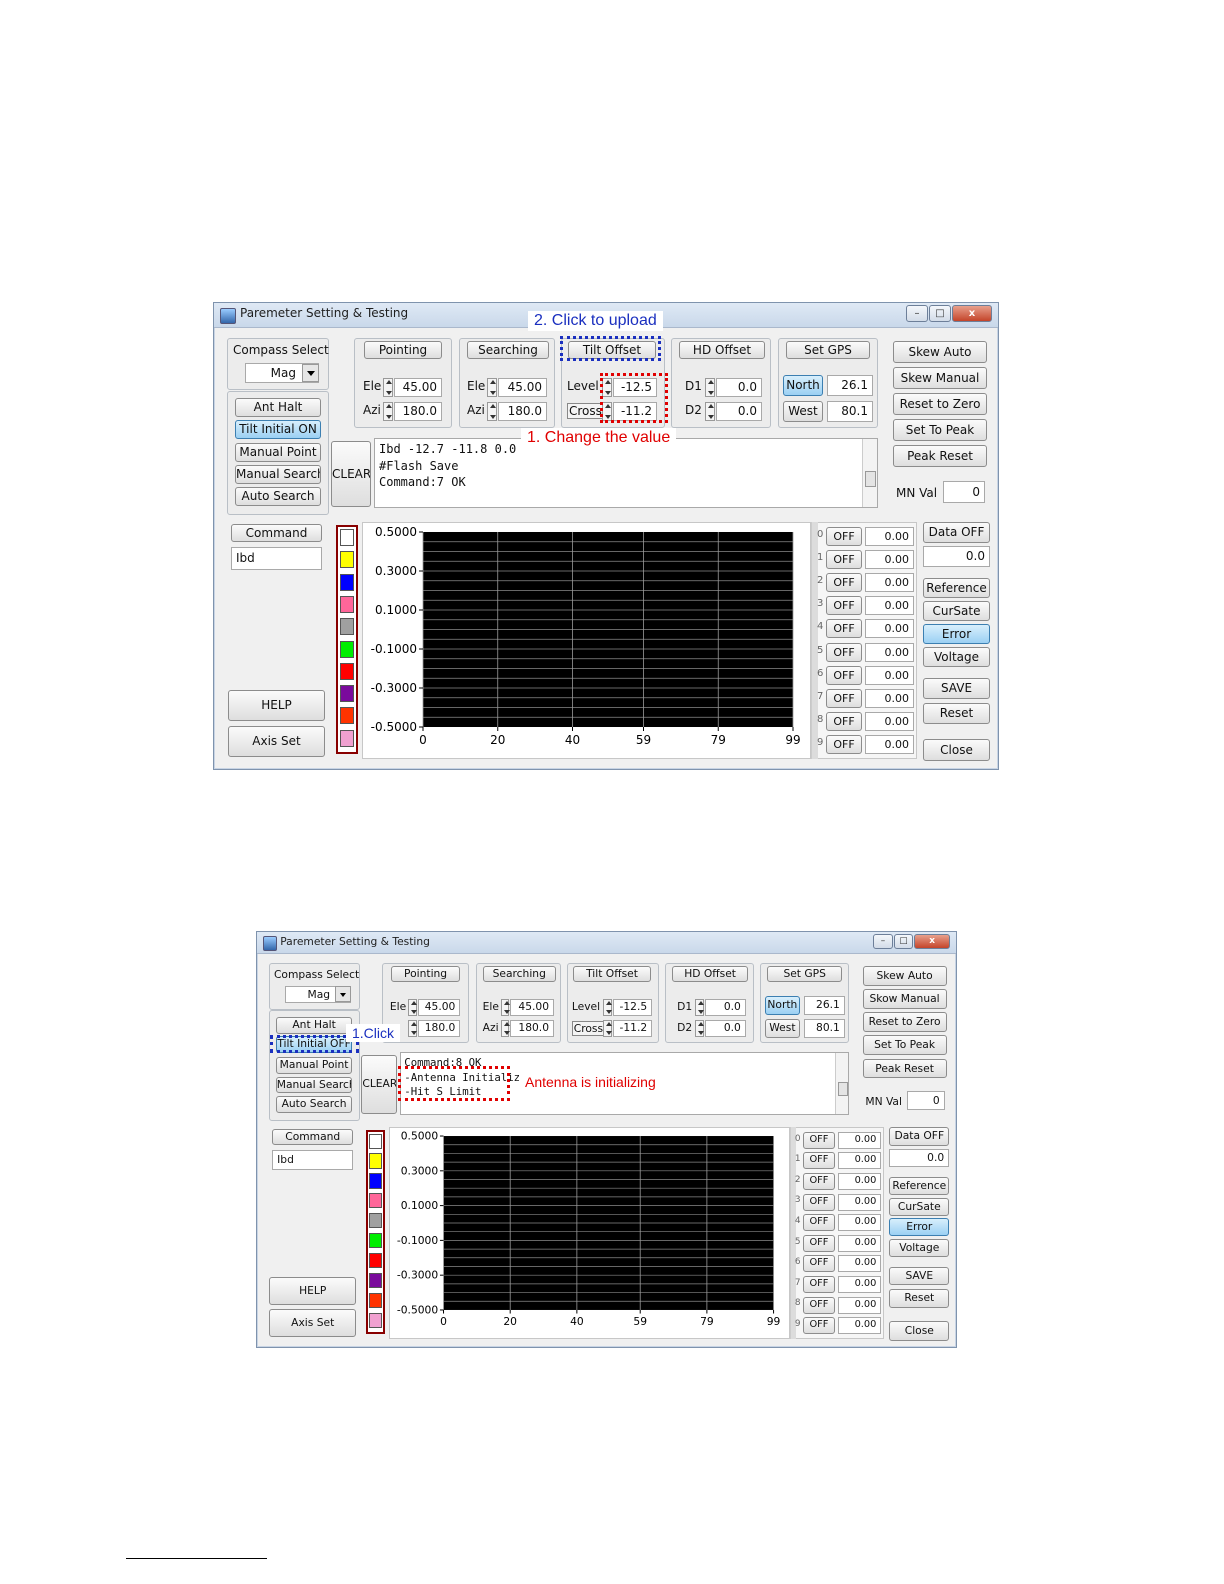 The height and width of the screenshot is (1584, 1224). Describe the element at coordinates (532, 1007) in the screenshot. I see `param-input-searching-ele: 45.00` at that location.